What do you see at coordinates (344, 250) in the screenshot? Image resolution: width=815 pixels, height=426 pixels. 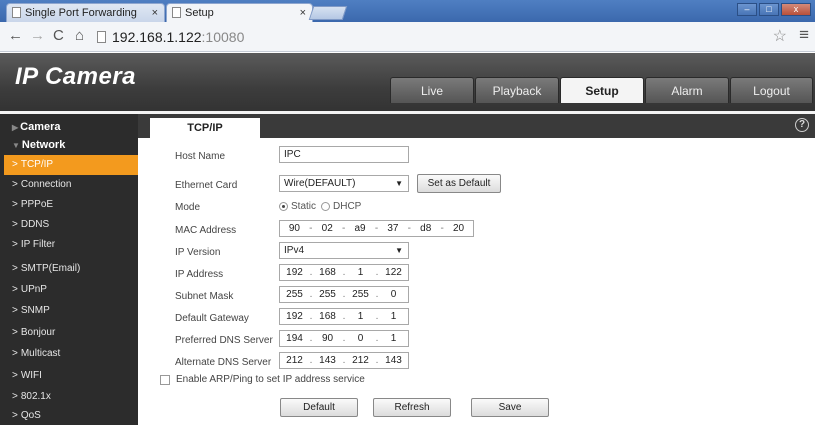 I see `ip-version-select: IPv4 ▼` at bounding box center [344, 250].